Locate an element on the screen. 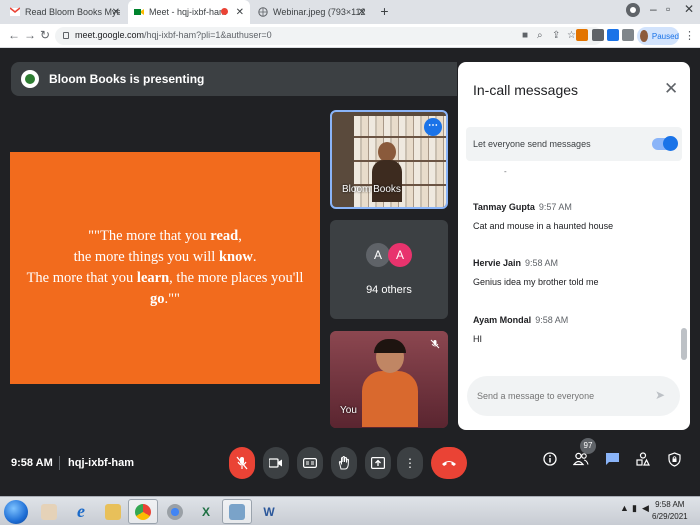  self-video is located at coordinates (390, 383).